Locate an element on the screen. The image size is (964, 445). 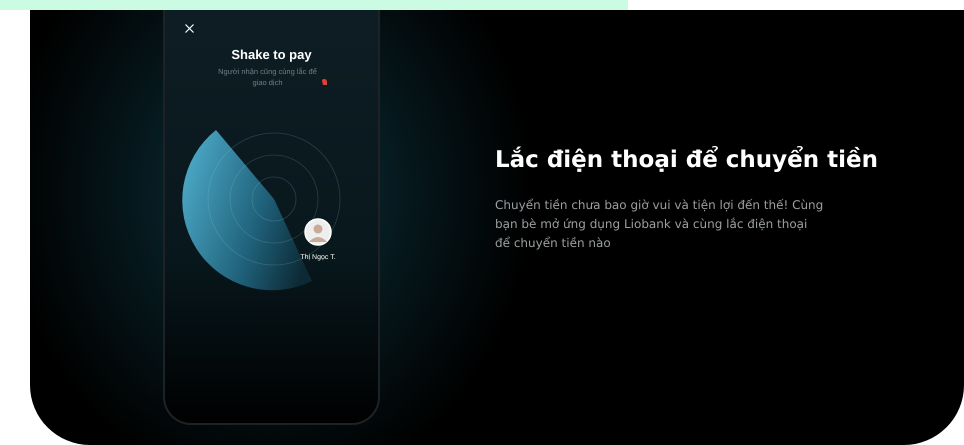
feature-description: Chuyển tiền chưa bao giờ vui và tiện lợi đến thế! Cùng bạn bè mở ứng dụng Liobank và cùng lắc điện thoại để chuyển tiền nào is located at coordinates (659, 224).